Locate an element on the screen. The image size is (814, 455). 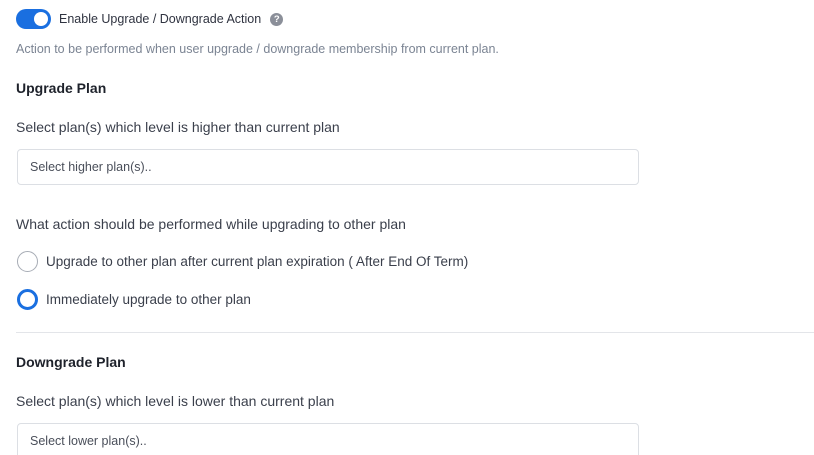
enable-upgrade-downgrade-toggle is located at coordinates (33, 19).